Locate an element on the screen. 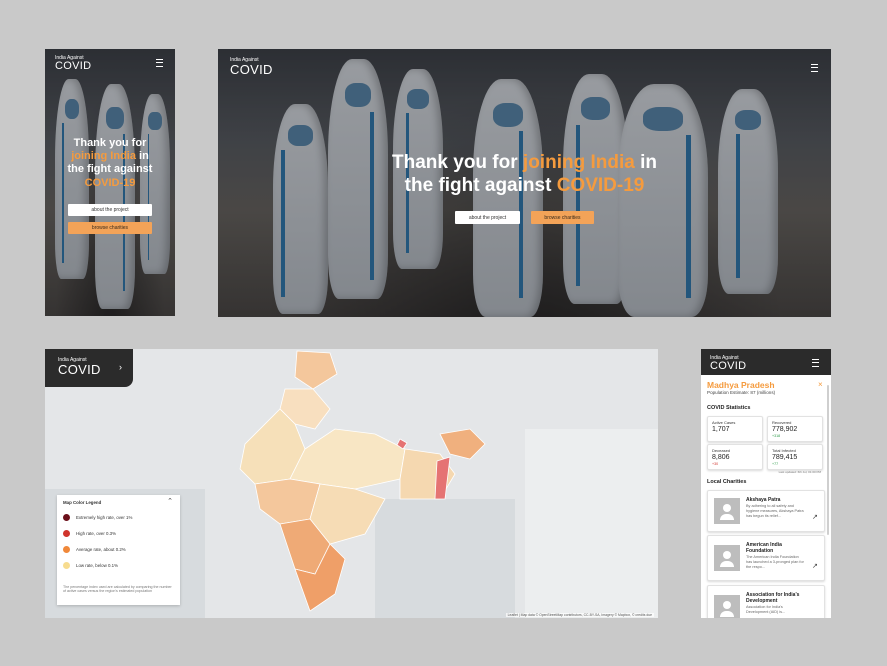 The height and width of the screenshot is (666, 887). charity-name: Akshaya Patra is located at coordinates (763, 500).